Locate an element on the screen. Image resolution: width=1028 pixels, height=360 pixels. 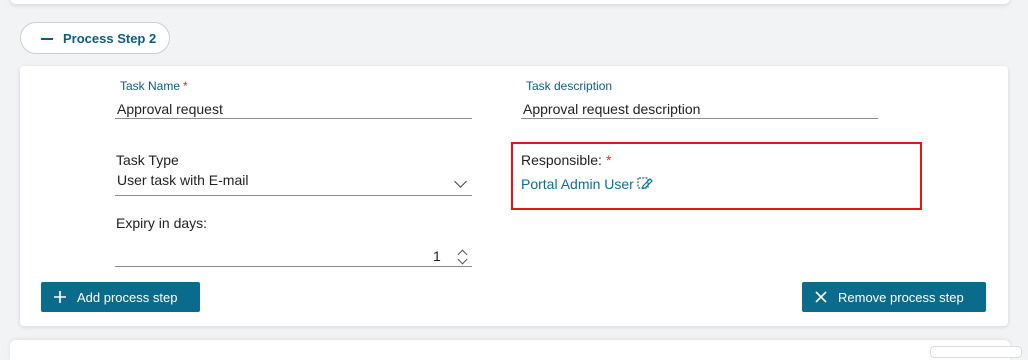
task-name-label-text: Task Name is located at coordinates (150, 86).